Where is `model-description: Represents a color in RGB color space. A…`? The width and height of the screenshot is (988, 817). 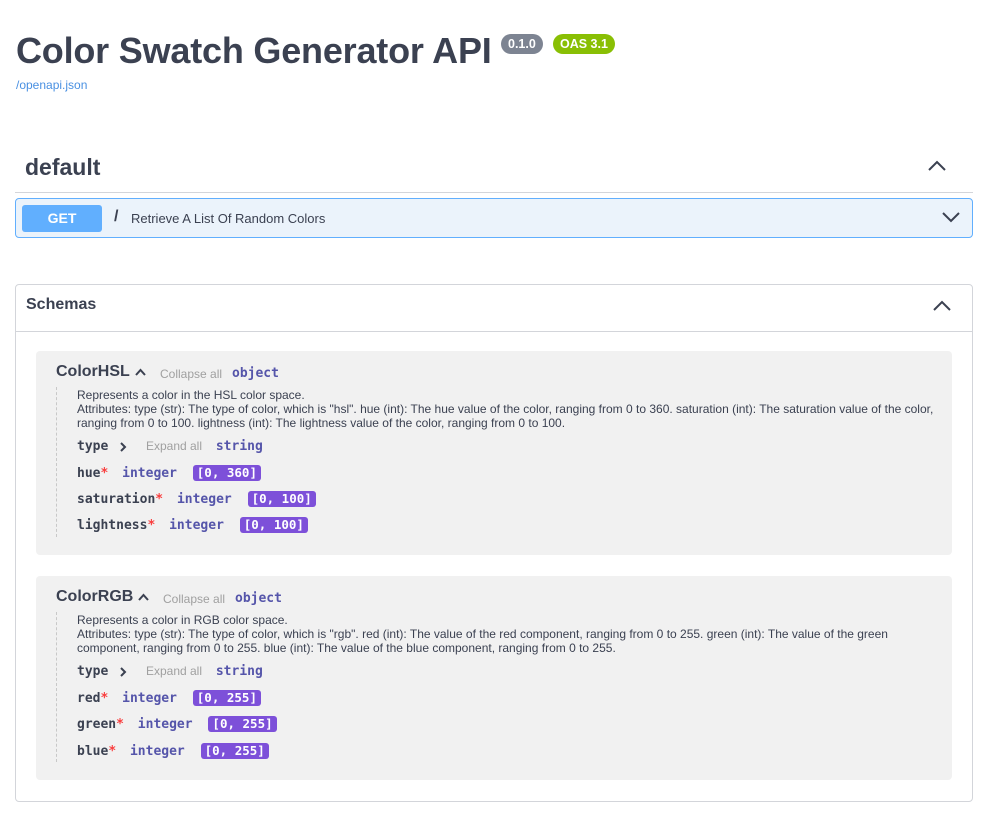 model-description: Represents a color in RGB color space. A… is located at coordinates (512, 634).